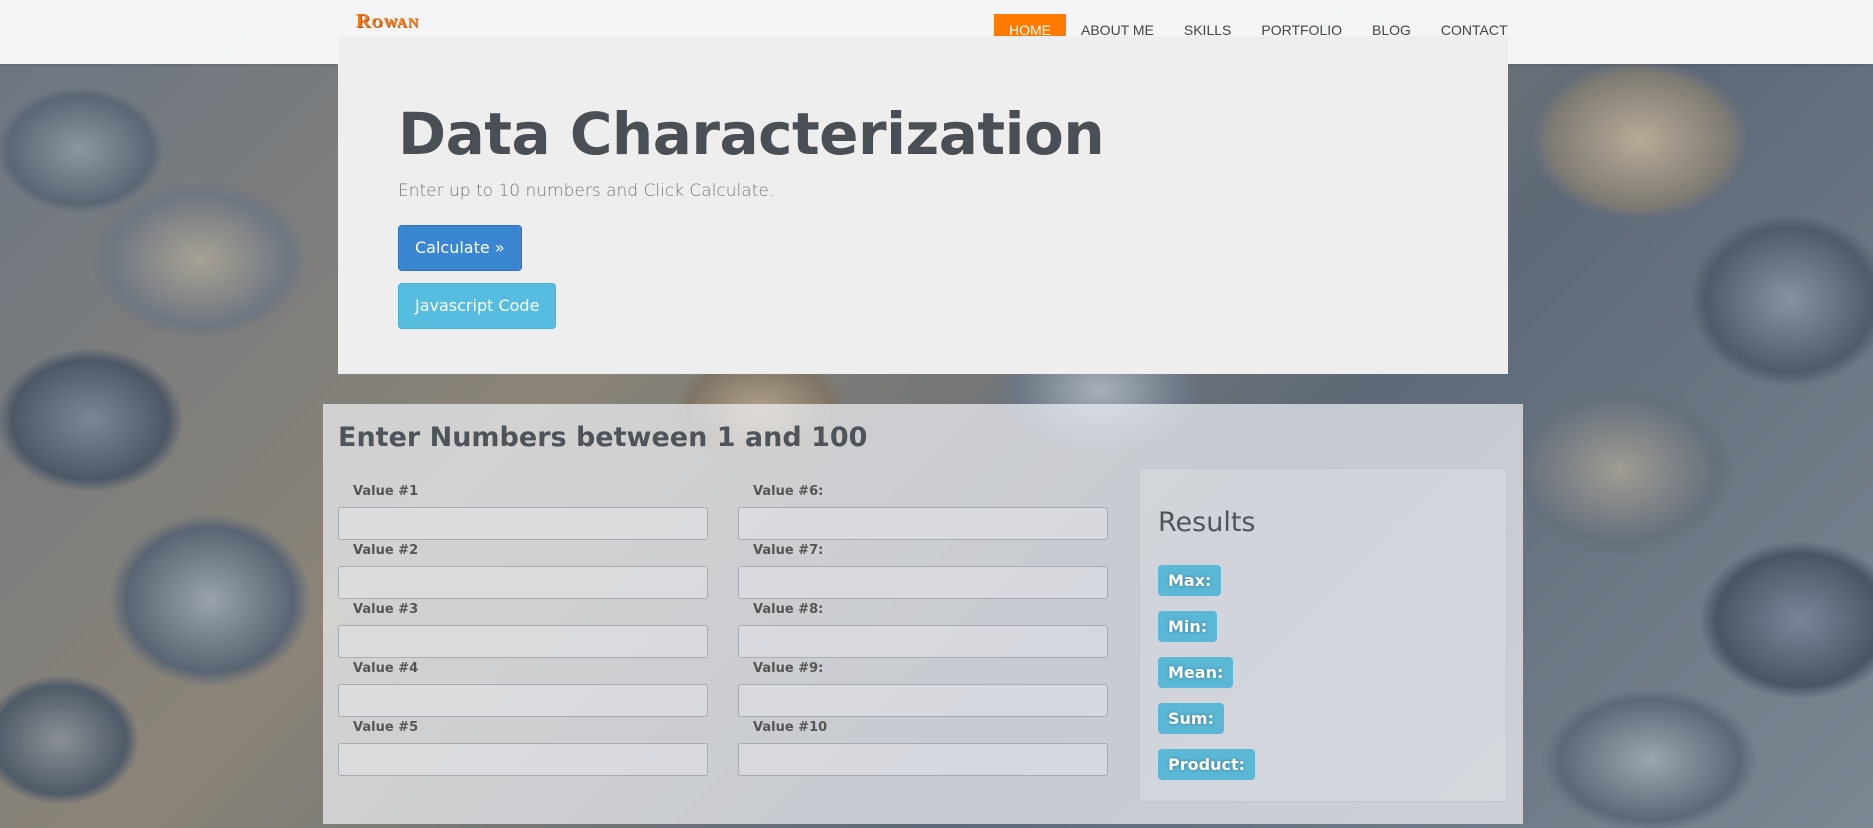  What do you see at coordinates (523, 523) in the screenshot?
I see `value-1-input` at bounding box center [523, 523].